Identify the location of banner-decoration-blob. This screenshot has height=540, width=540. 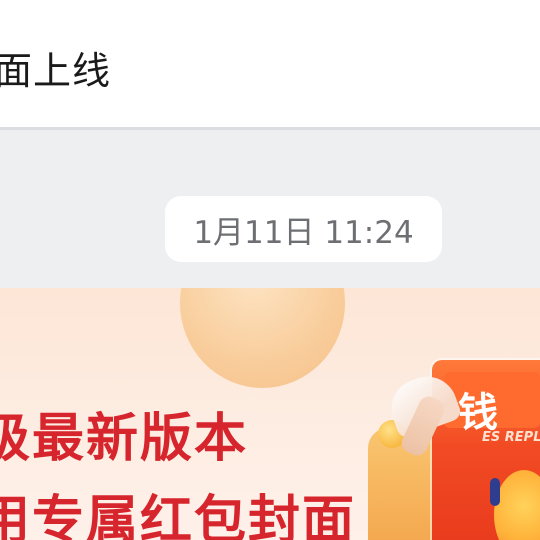
(262, 338).